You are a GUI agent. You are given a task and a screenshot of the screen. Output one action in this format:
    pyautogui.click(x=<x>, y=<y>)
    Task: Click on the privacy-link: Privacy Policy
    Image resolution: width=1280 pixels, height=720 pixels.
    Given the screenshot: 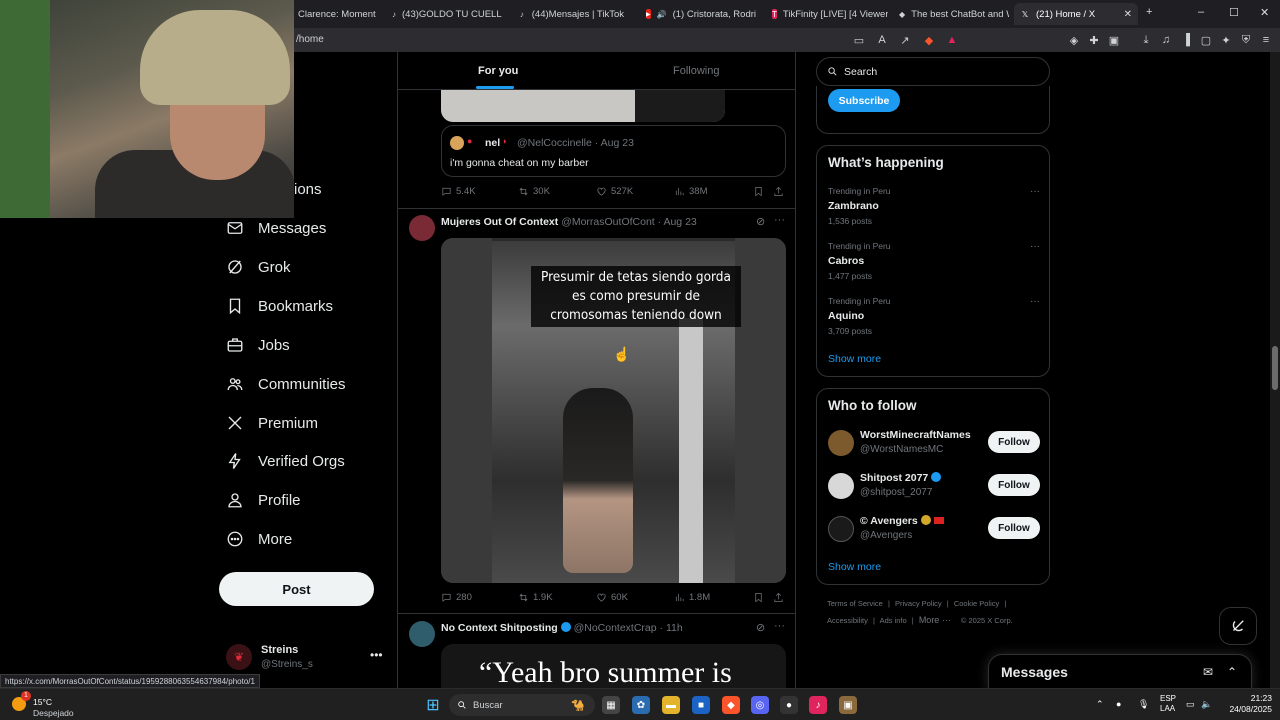 What is the action you would take?
    pyautogui.click(x=918, y=603)
    